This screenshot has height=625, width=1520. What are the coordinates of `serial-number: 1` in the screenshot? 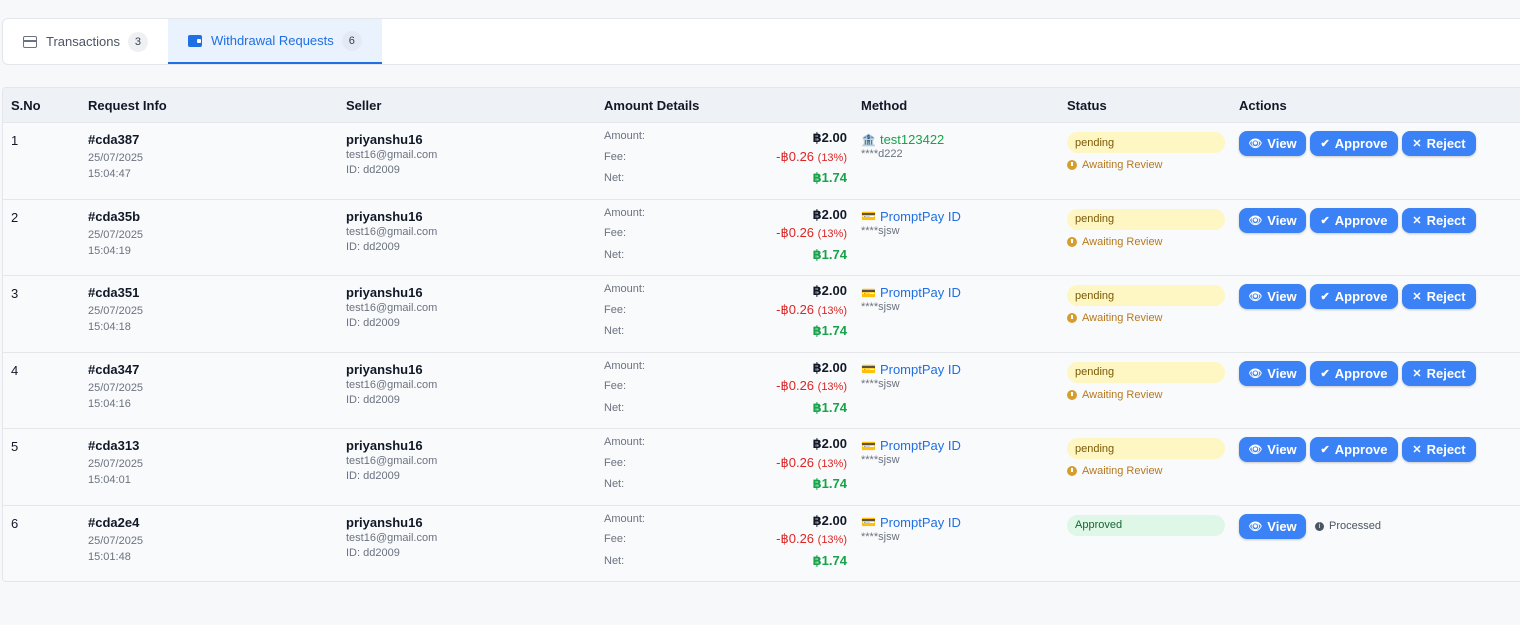 It's located at (15, 140).